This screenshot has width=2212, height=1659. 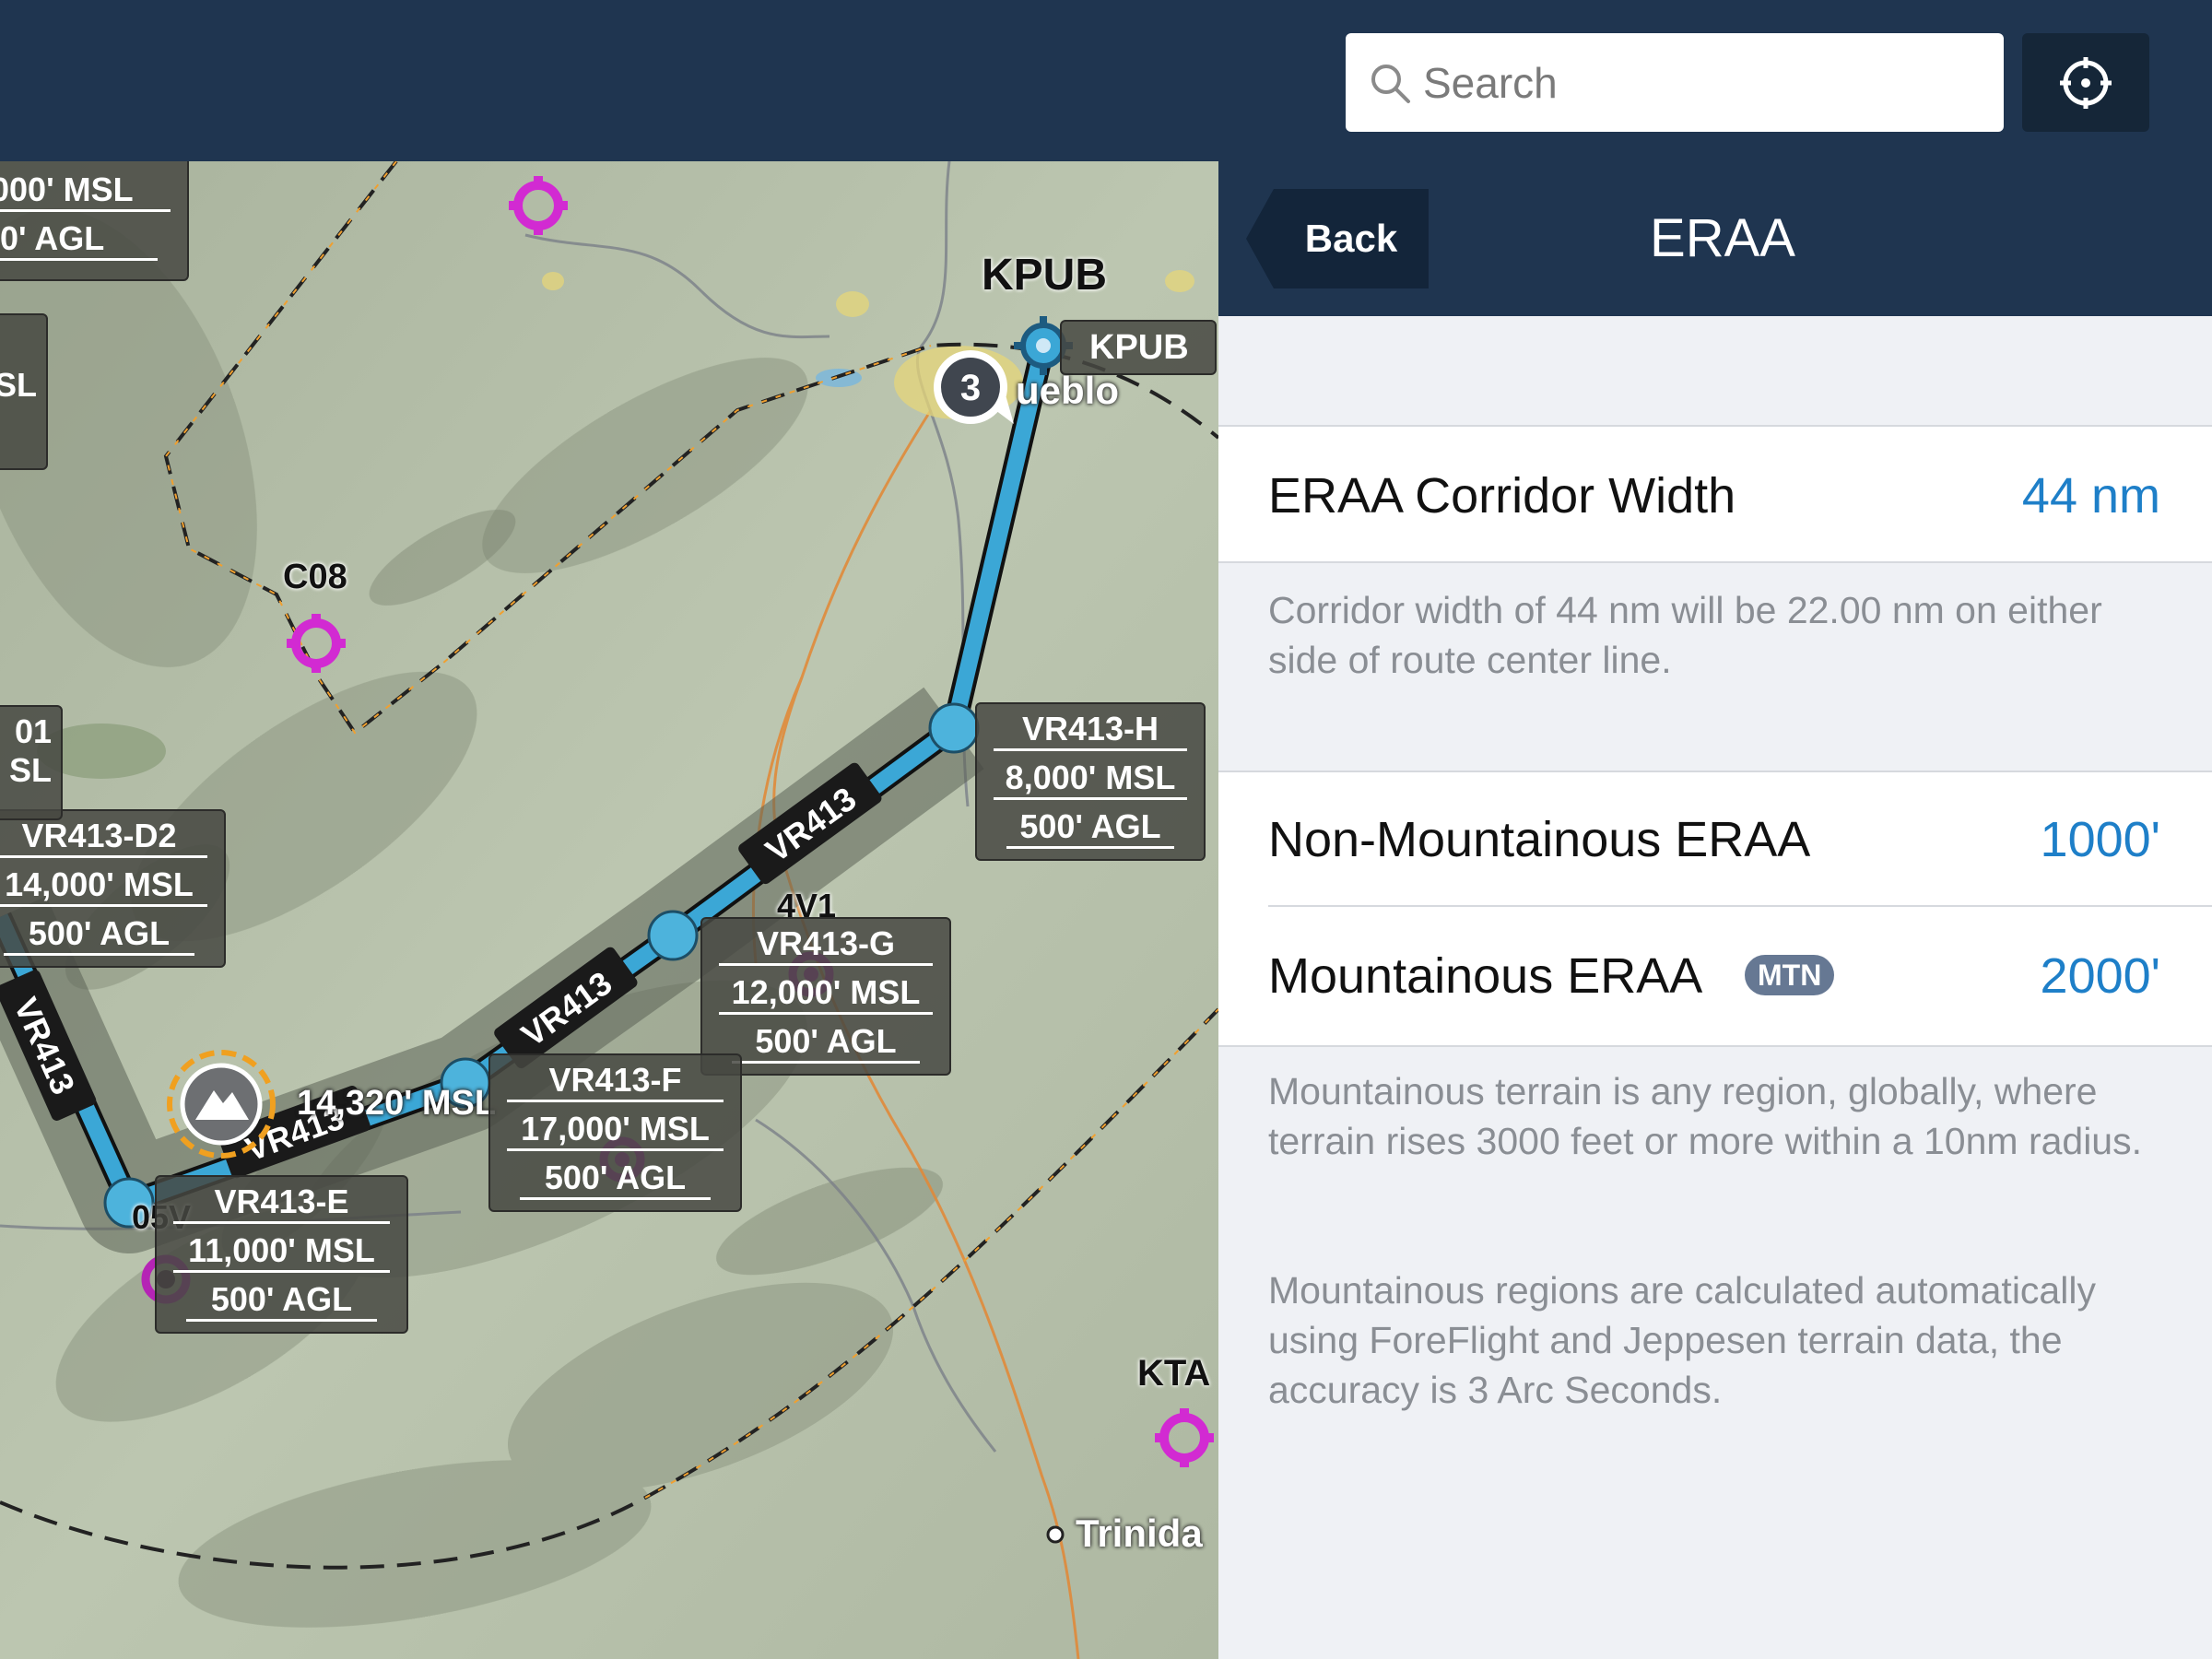 What do you see at coordinates (673, 935) in the screenshot?
I see `waypoint-g-marker` at bounding box center [673, 935].